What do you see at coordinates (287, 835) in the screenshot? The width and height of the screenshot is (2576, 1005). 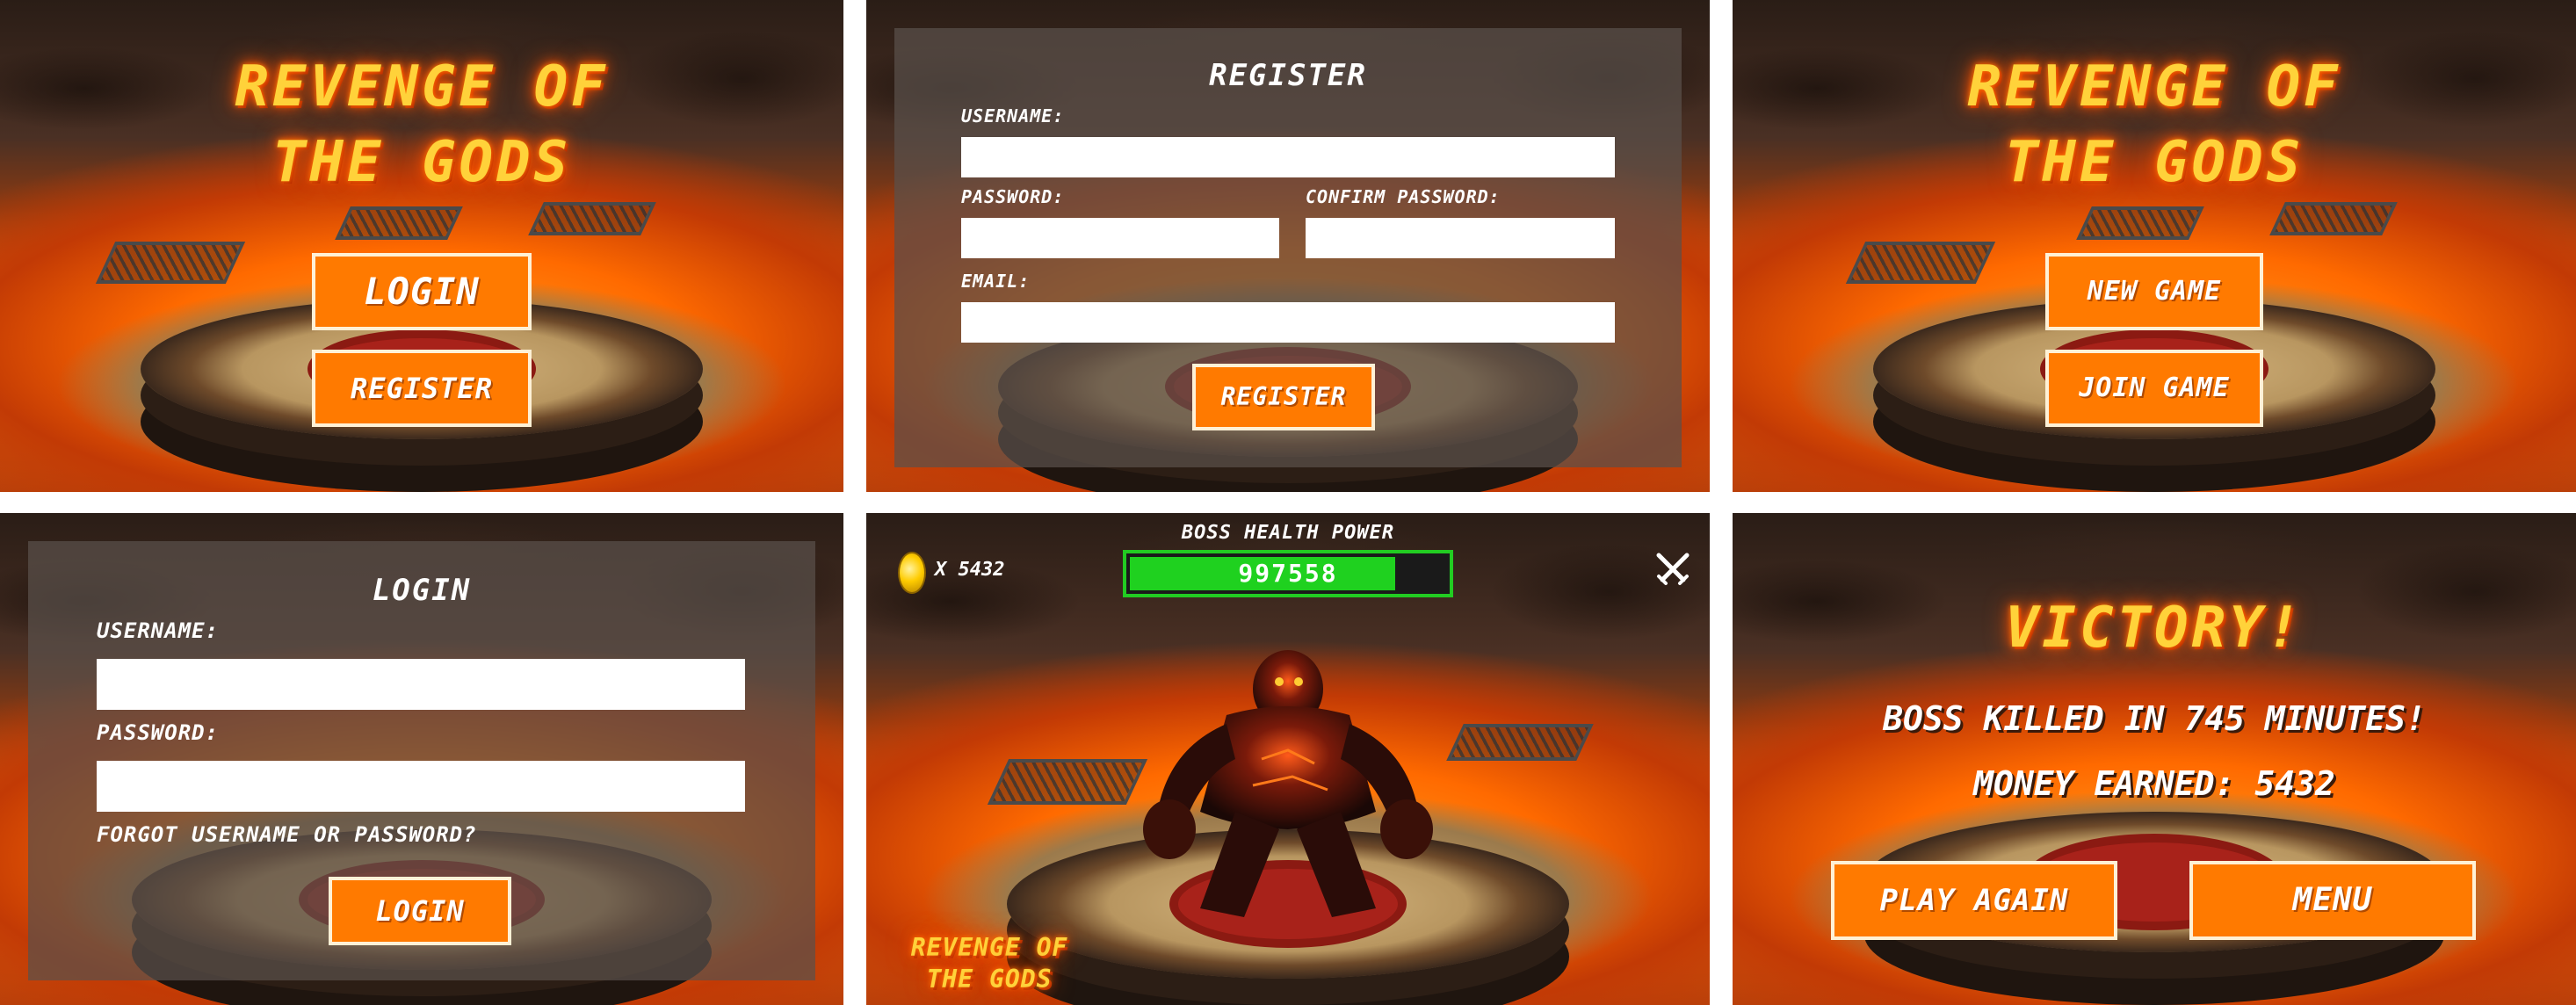 I see `forgot-credentials-link: FORGOT USERNAME OR PASSWORD?` at bounding box center [287, 835].